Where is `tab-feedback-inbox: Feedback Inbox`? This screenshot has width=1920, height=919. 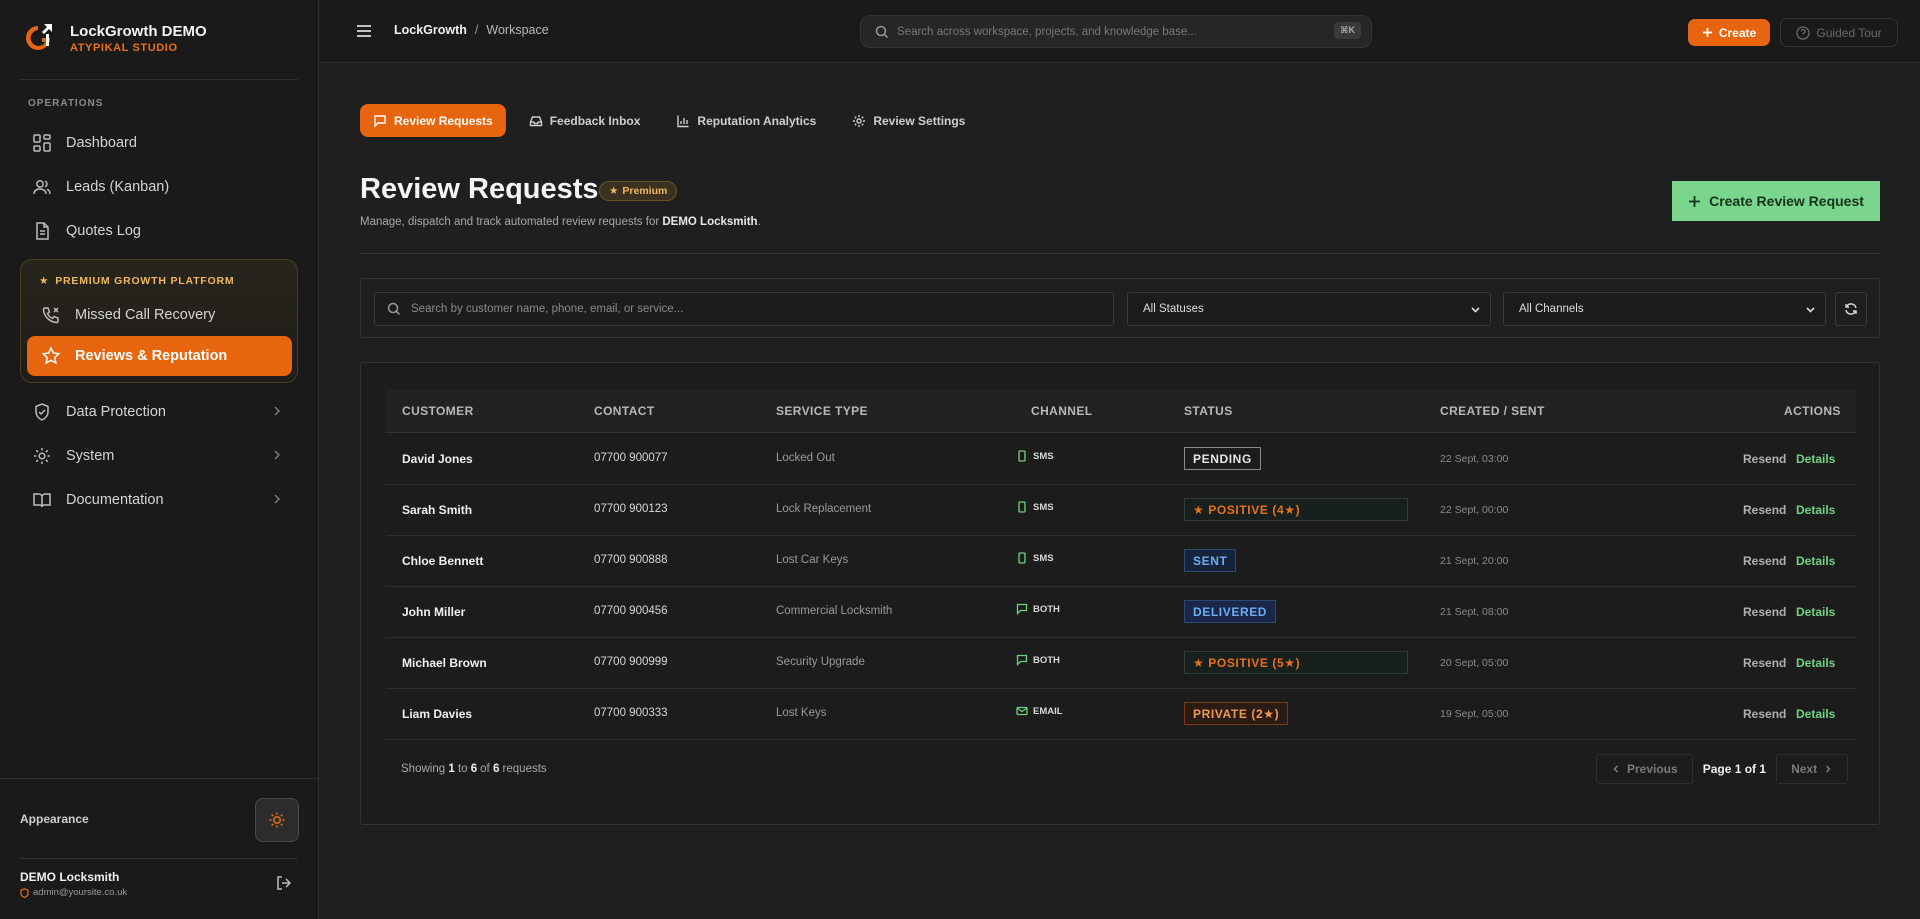 tab-feedback-inbox: Feedback Inbox is located at coordinates (585, 120).